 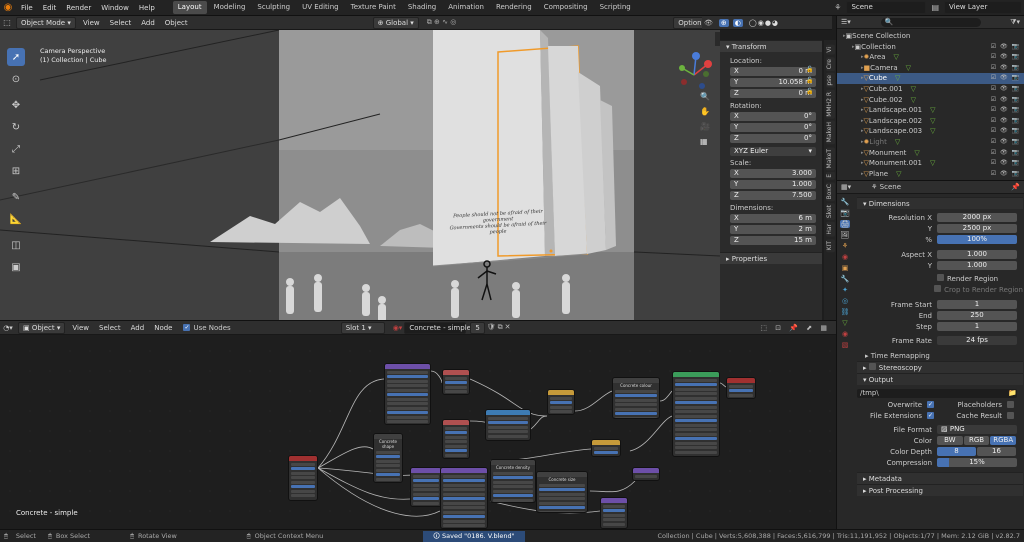 What do you see at coordinates (930, 404) in the screenshot?
I see `overwrite-checkbox: ✓` at bounding box center [930, 404].